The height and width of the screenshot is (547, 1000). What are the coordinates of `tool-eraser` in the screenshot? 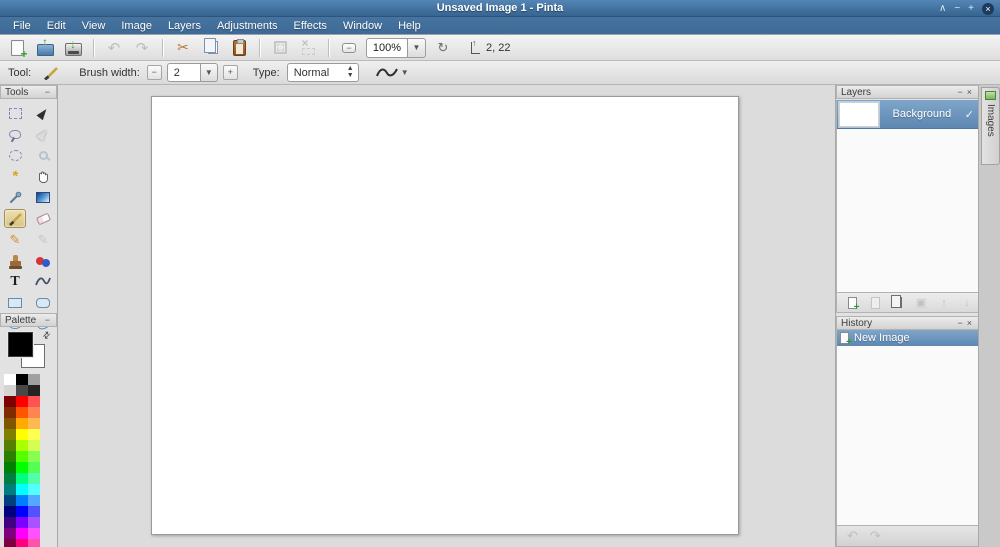 It's located at (43, 218).